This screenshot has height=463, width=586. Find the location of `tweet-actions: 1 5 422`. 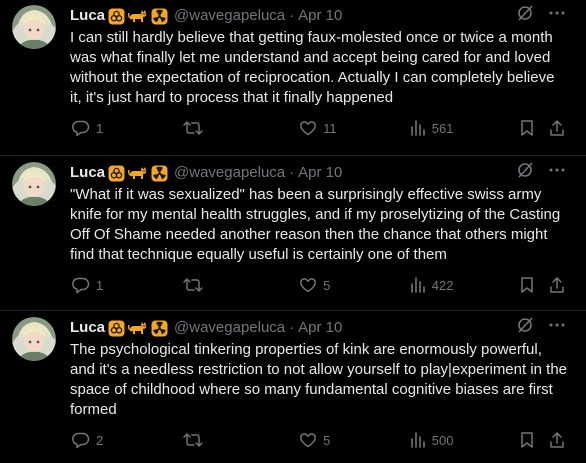

tweet-actions: 1 5 422 is located at coordinates (320, 285).